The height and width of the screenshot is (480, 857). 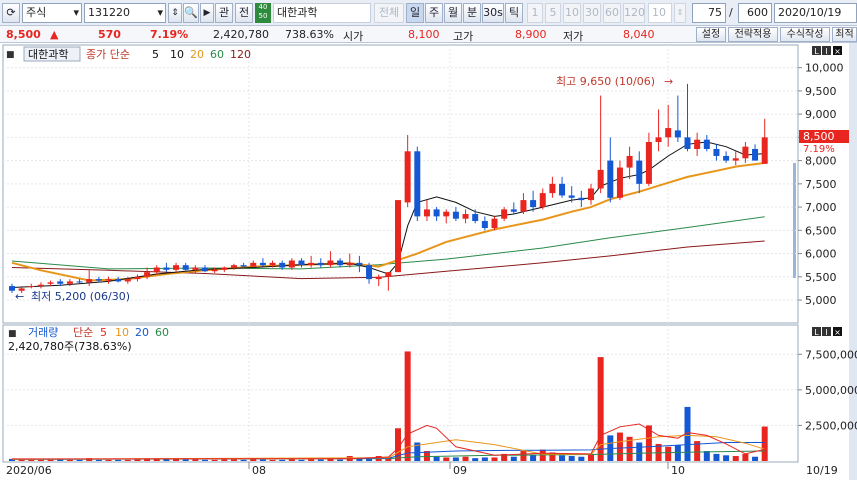 What do you see at coordinates (241, 34) in the screenshot?
I see `volume-value: 2,420,780` at bounding box center [241, 34].